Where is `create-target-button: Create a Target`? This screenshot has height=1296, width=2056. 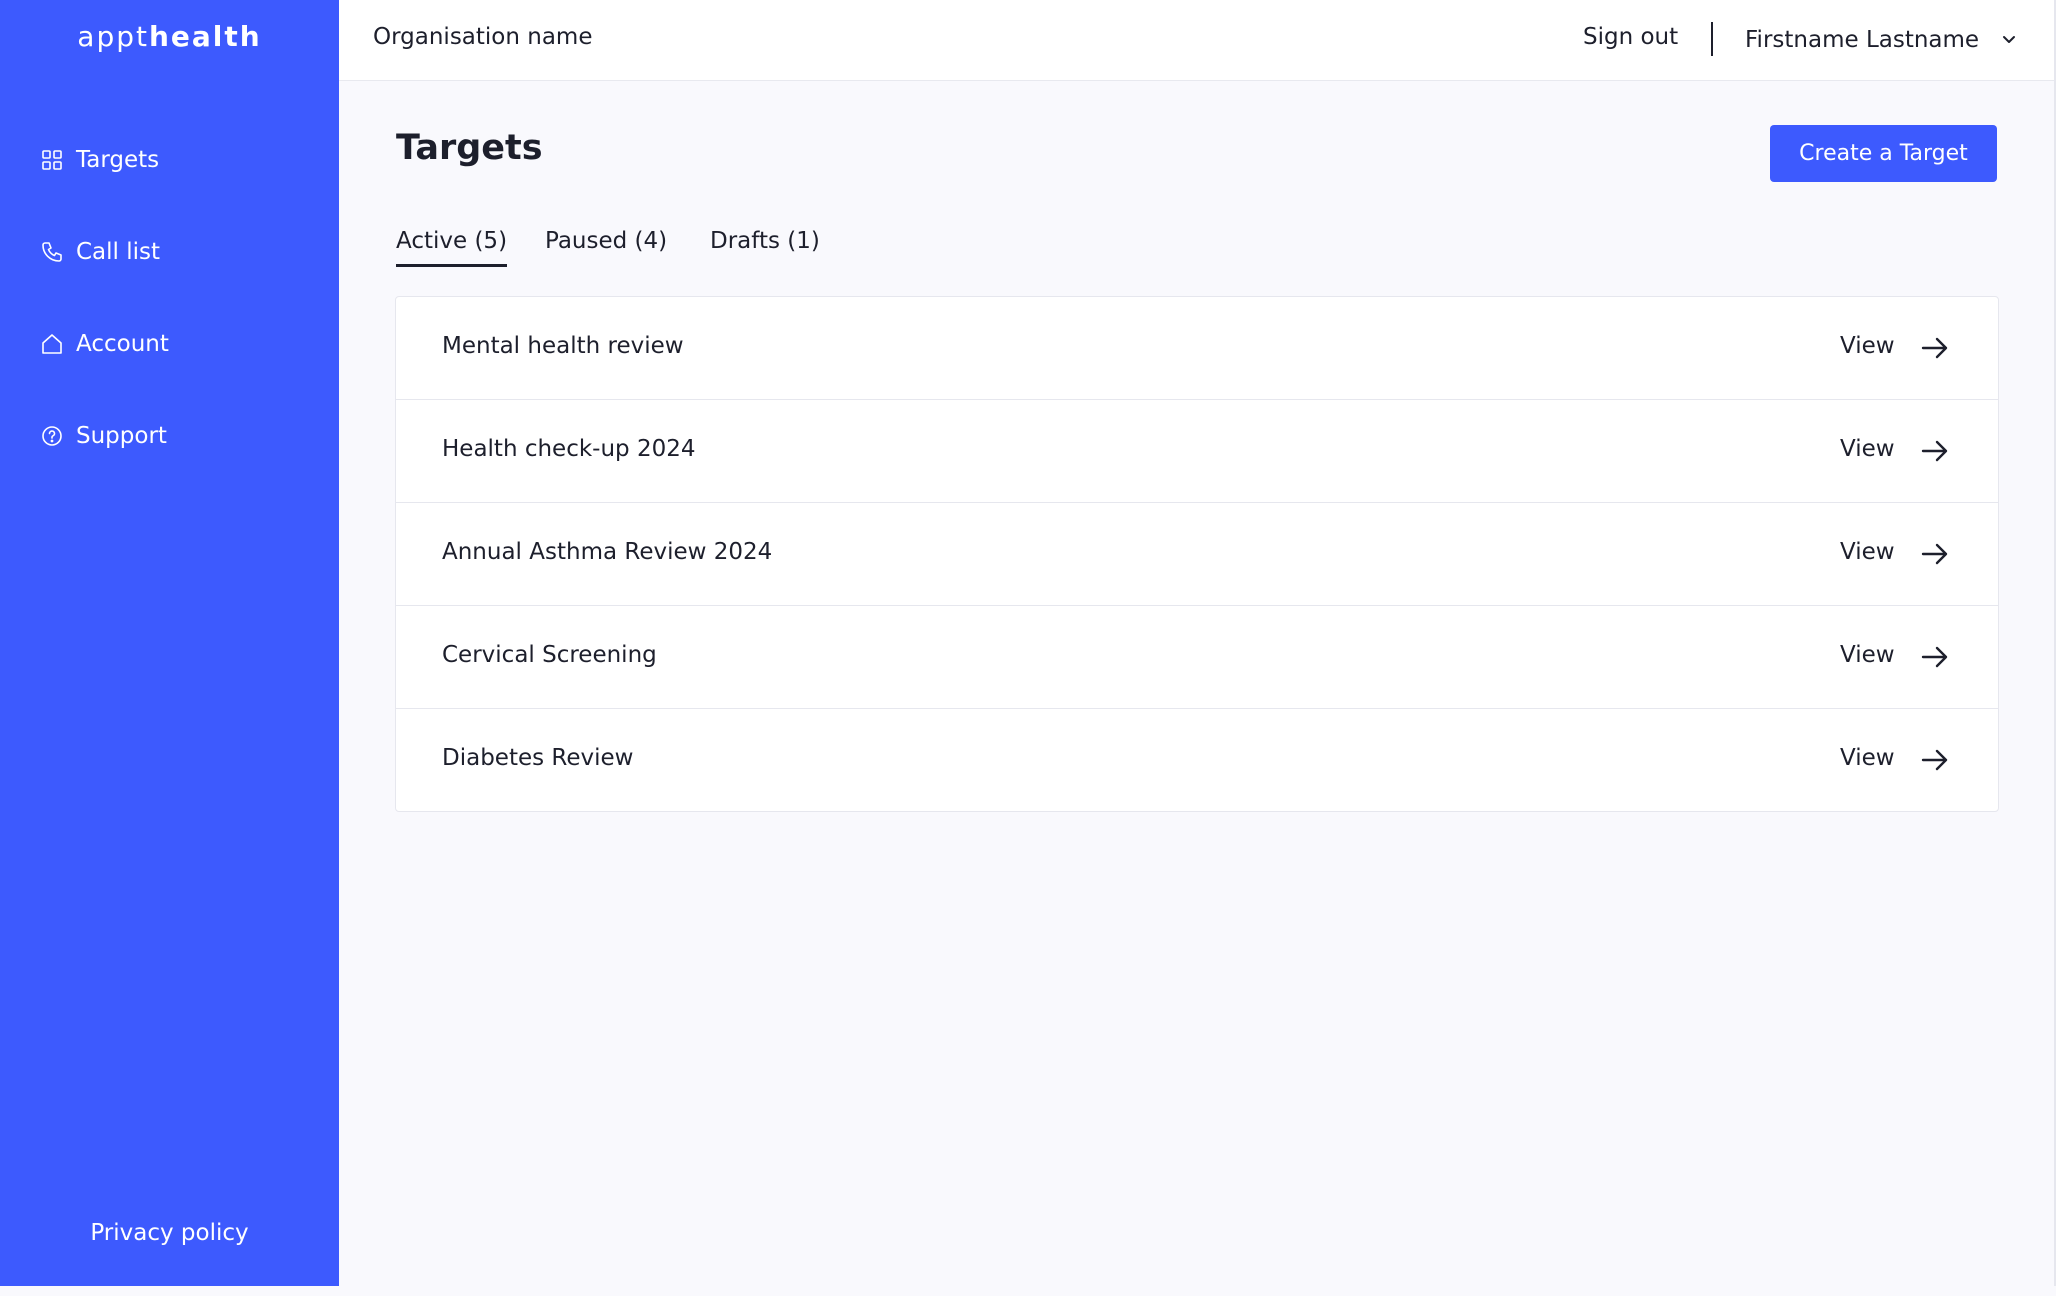 create-target-button: Create a Target is located at coordinates (1883, 153).